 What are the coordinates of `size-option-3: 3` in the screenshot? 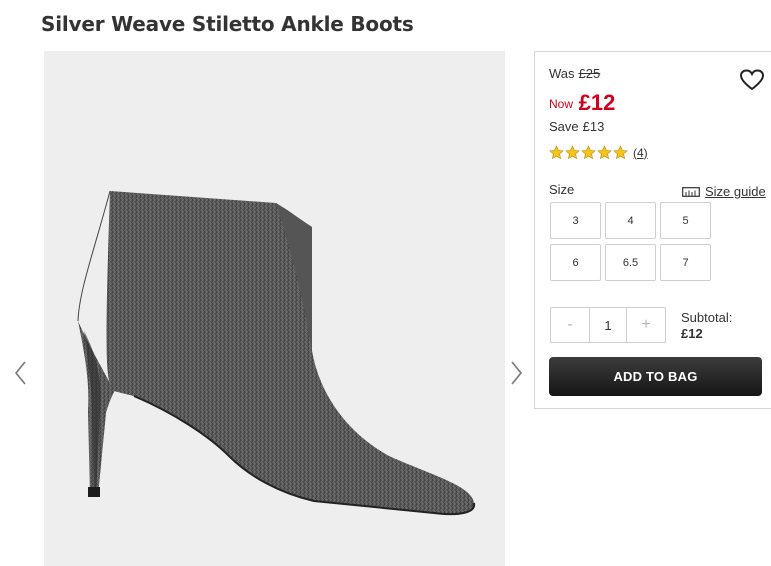 It's located at (575, 220).